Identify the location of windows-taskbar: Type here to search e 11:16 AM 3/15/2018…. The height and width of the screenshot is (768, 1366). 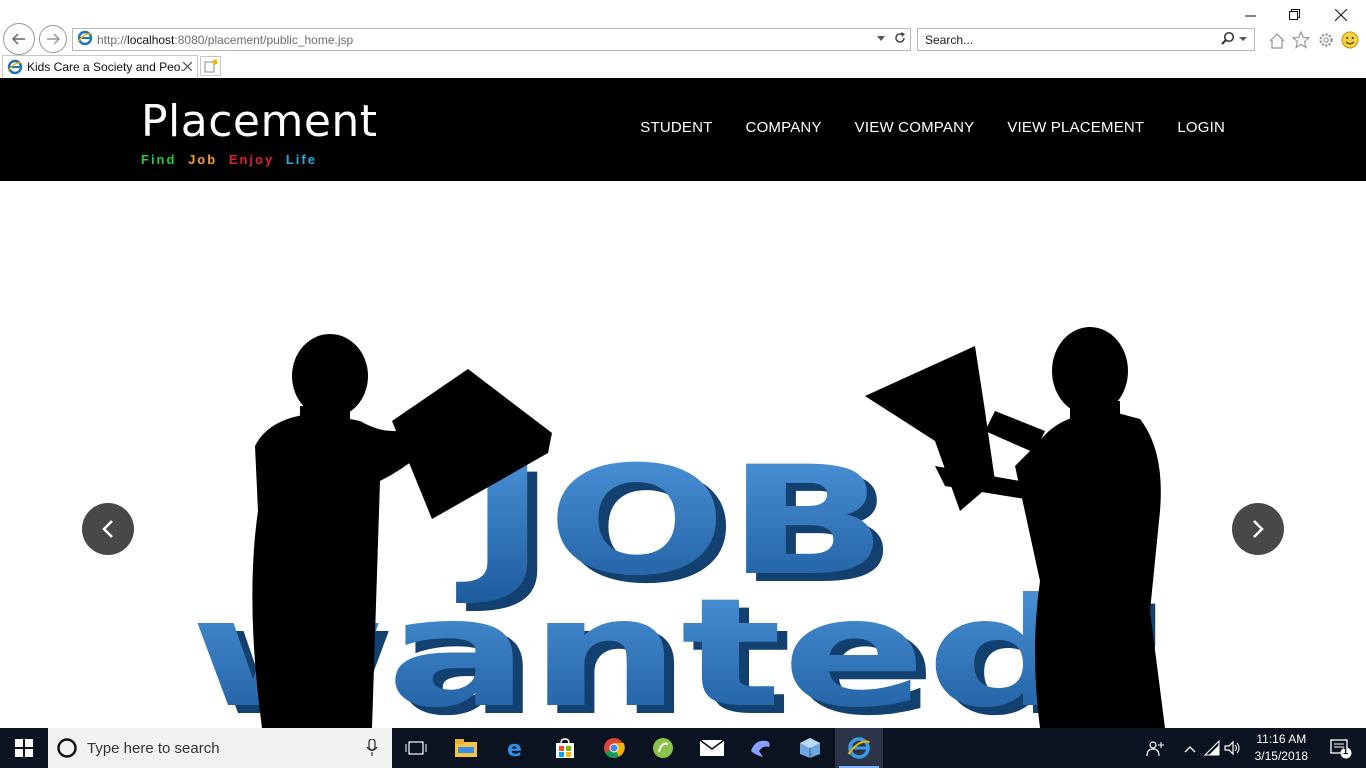
(683, 748).